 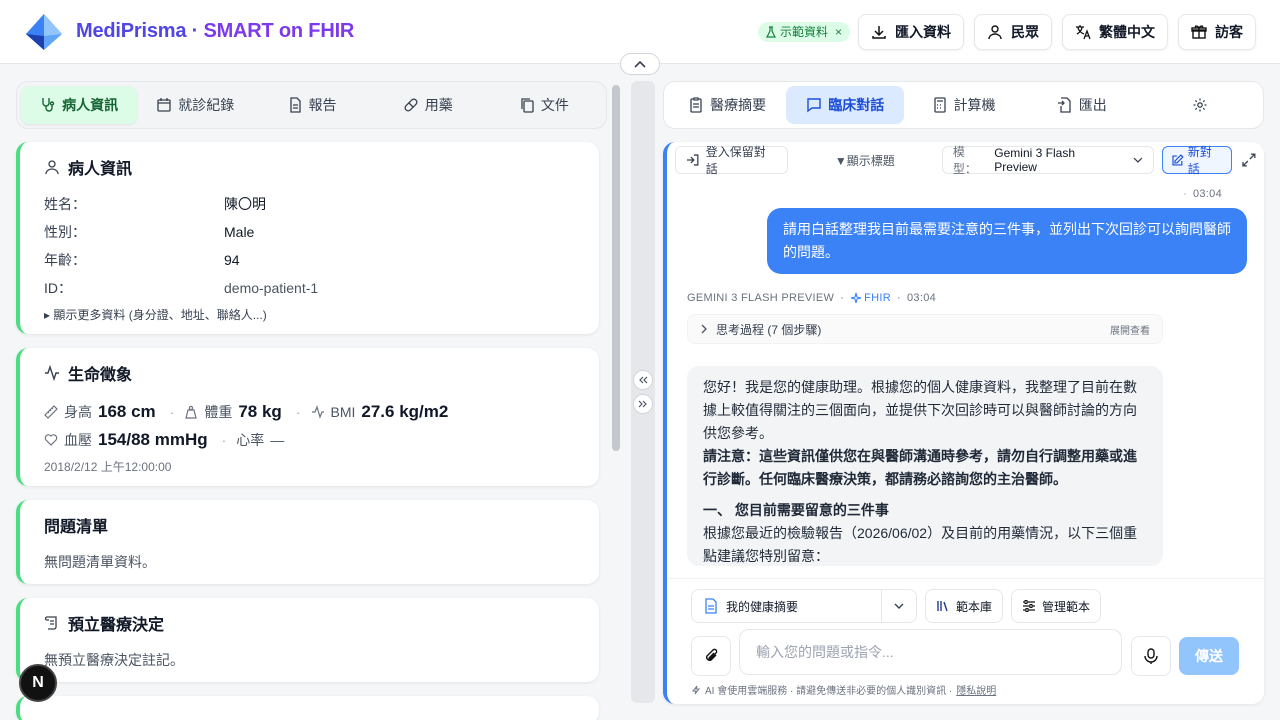 I want to click on field-value: 陳〇明, so click(x=245, y=204).